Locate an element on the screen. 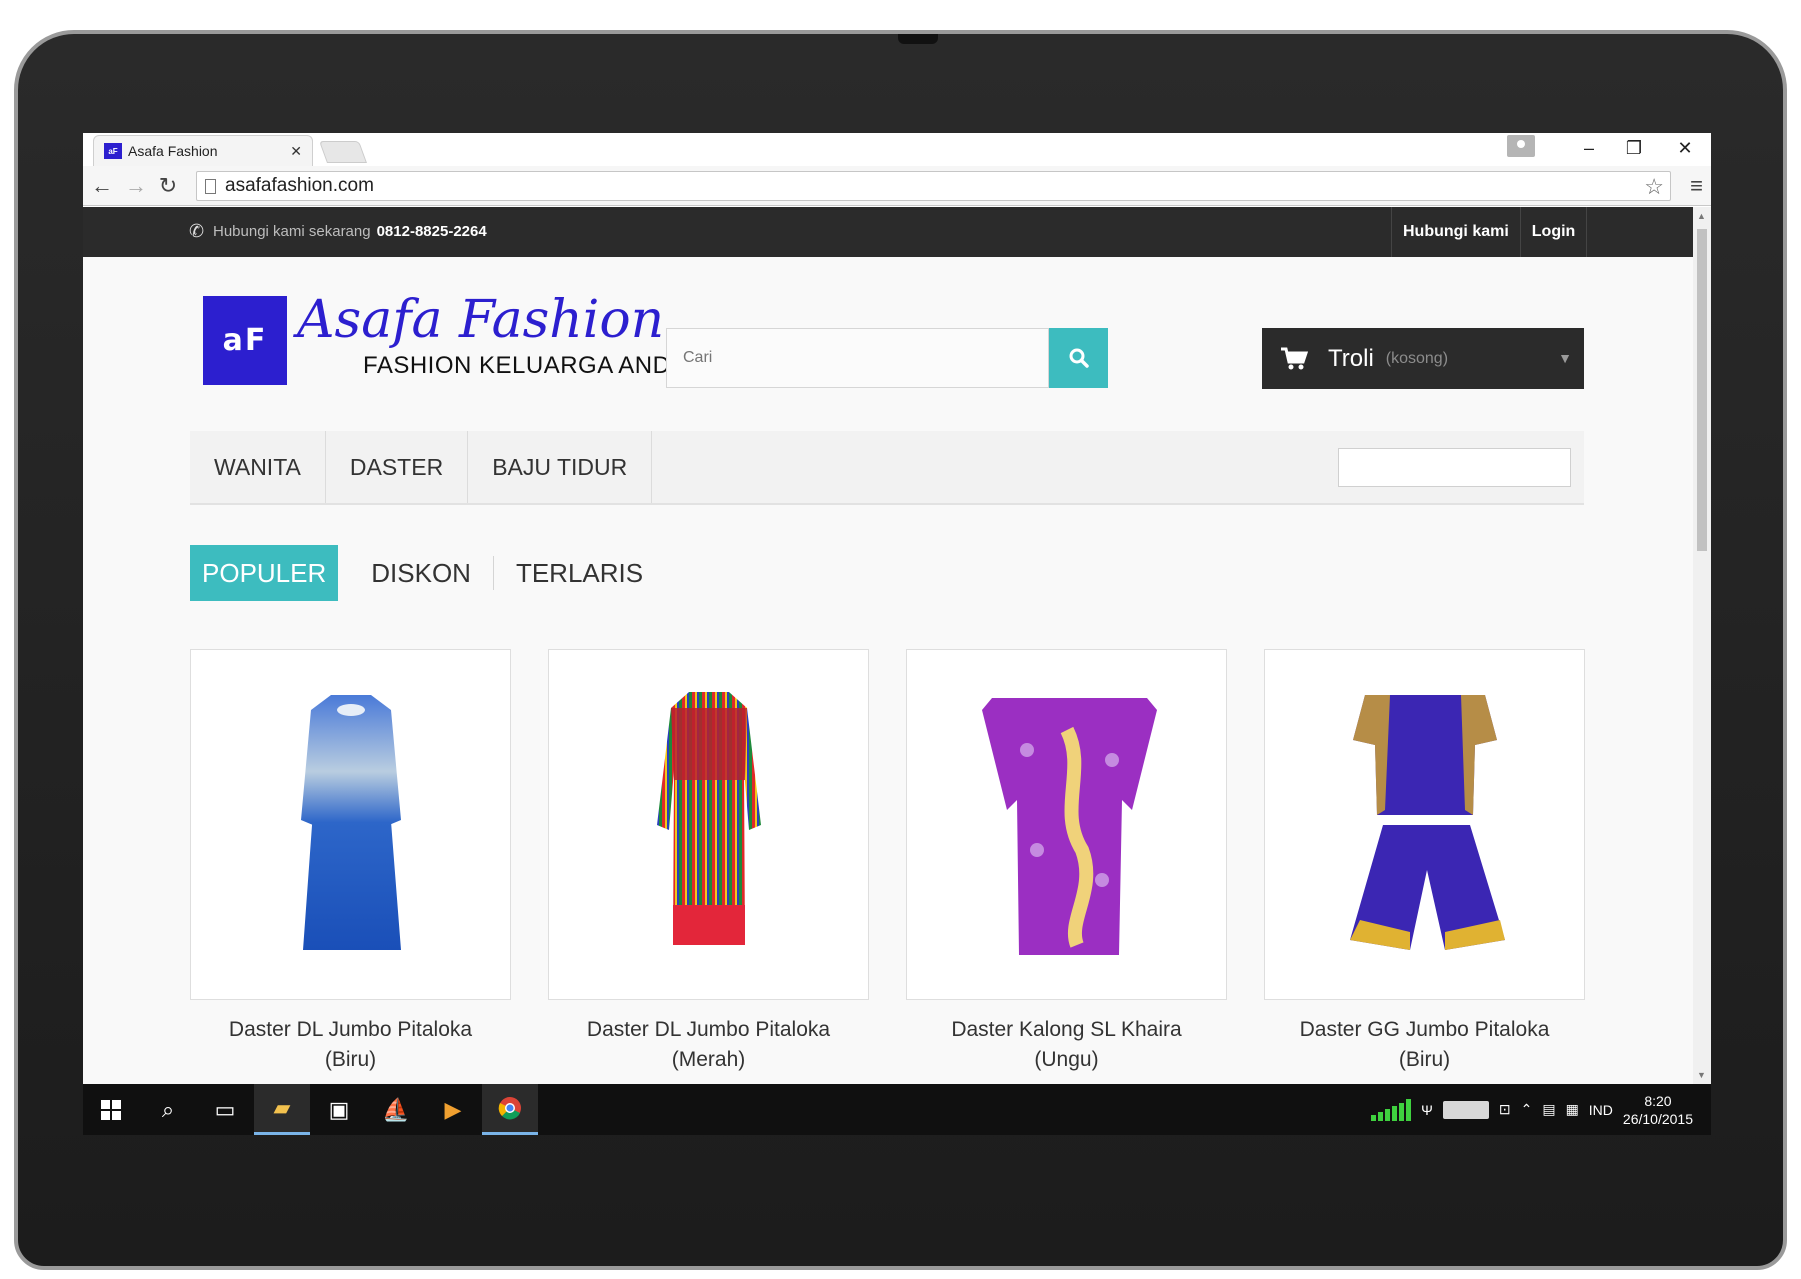  chevron-down-icon: ▼ is located at coordinates (1565, 358).